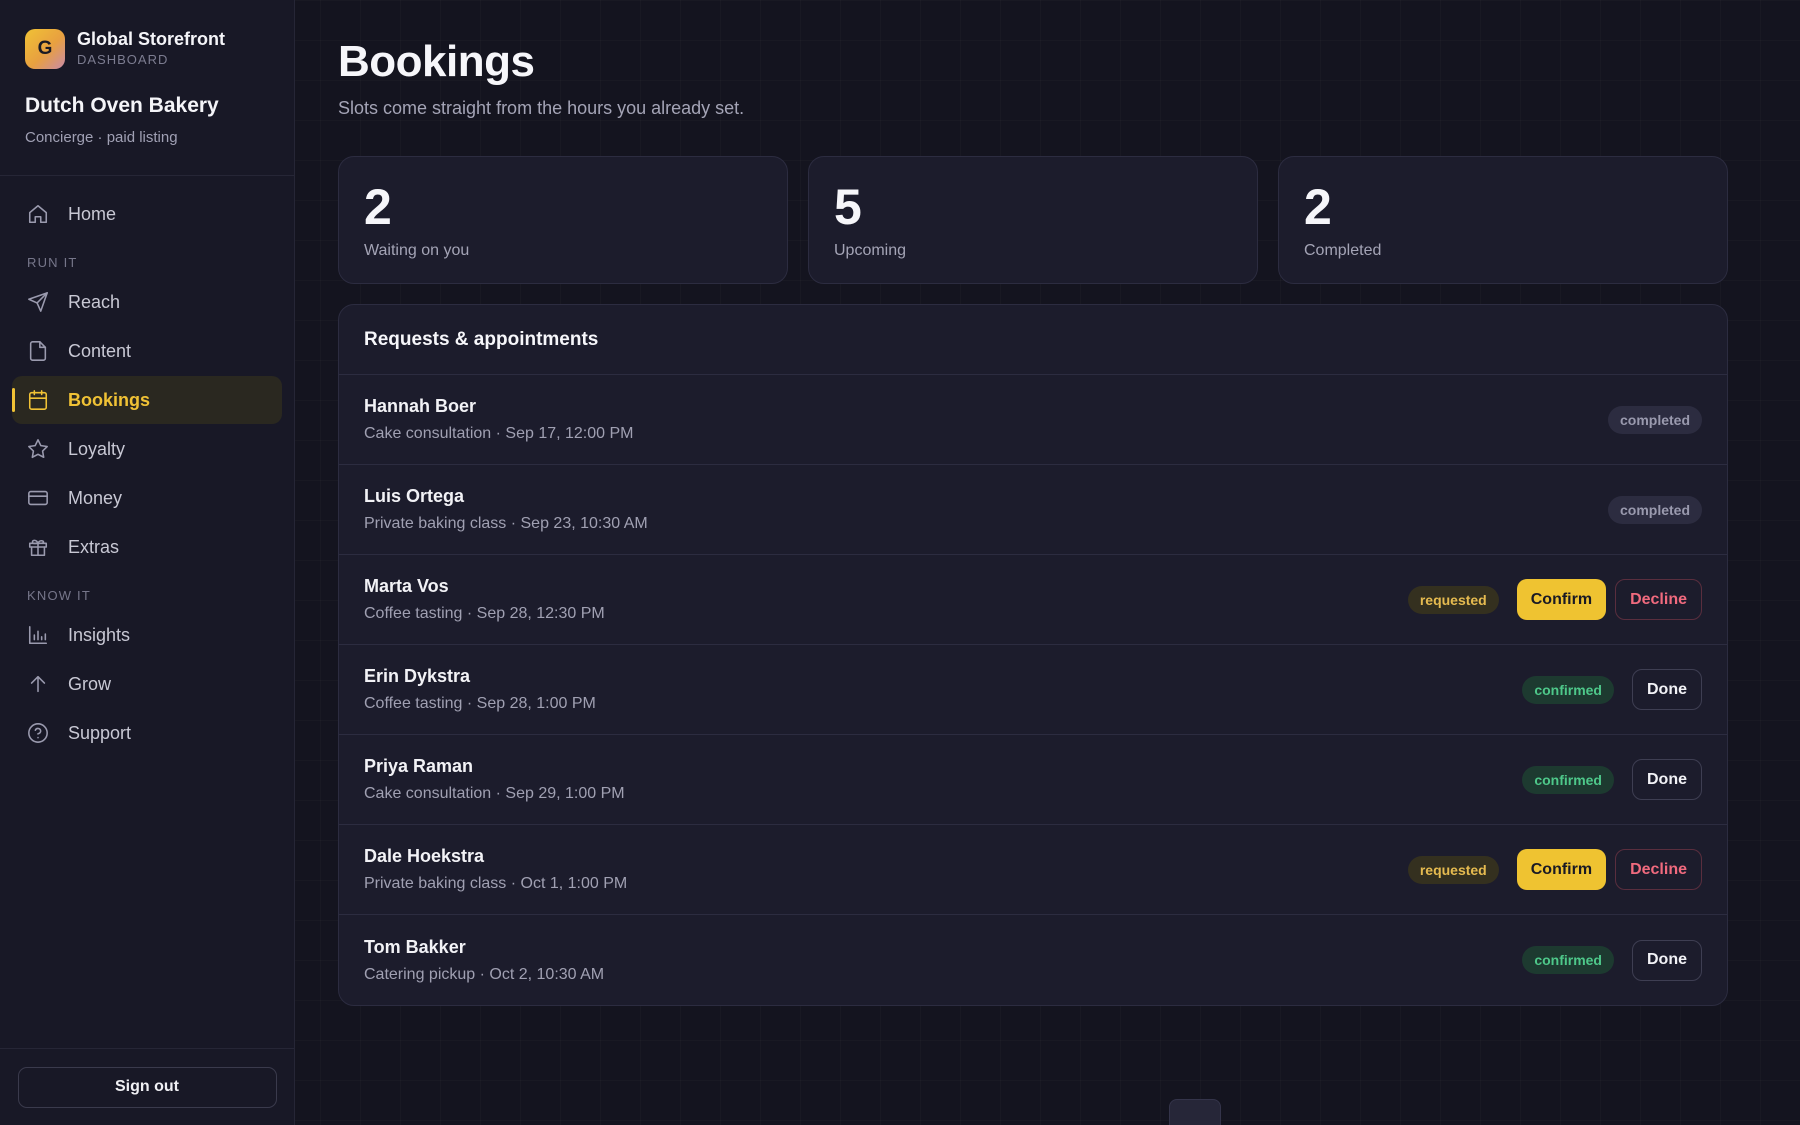  What do you see at coordinates (38, 400) in the screenshot?
I see `calendar-icon` at bounding box center [38, 400].